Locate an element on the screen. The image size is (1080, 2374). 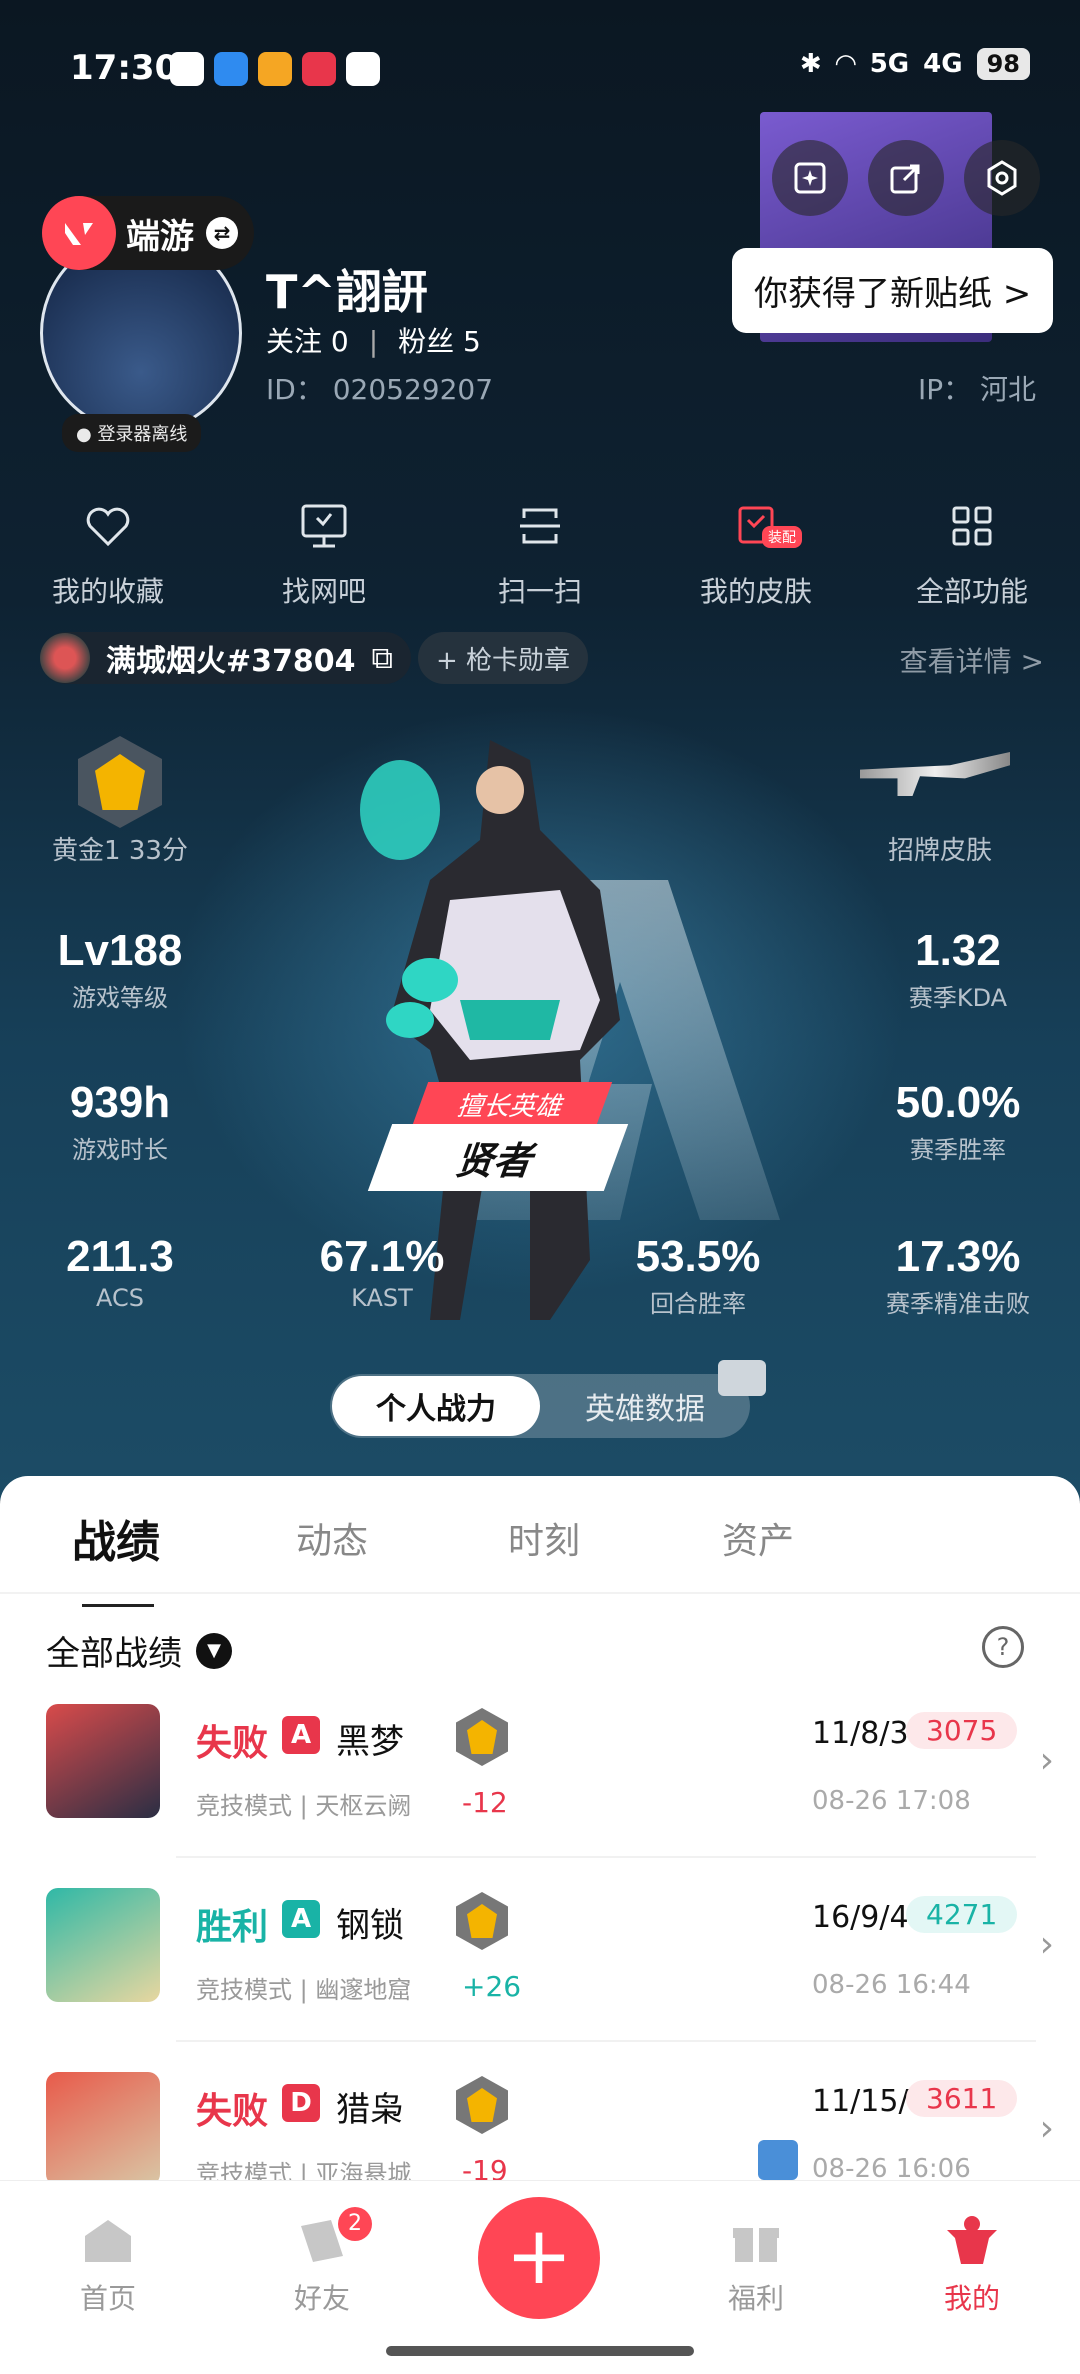
new-sticker-tooltip: 你获得了新贴纸 > is located at coordinates (893, 290).